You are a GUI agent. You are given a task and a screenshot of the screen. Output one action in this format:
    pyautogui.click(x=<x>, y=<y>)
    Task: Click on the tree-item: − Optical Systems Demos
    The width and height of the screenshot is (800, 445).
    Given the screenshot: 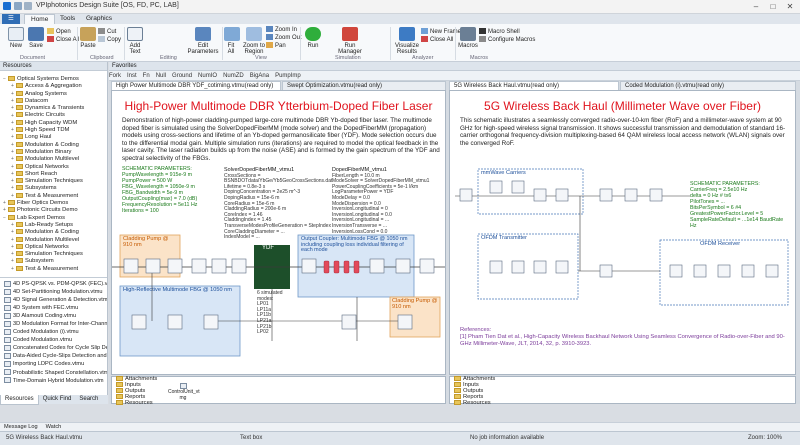 What is the action you would take?
    pyautogui.click(x=53, y=79)
    